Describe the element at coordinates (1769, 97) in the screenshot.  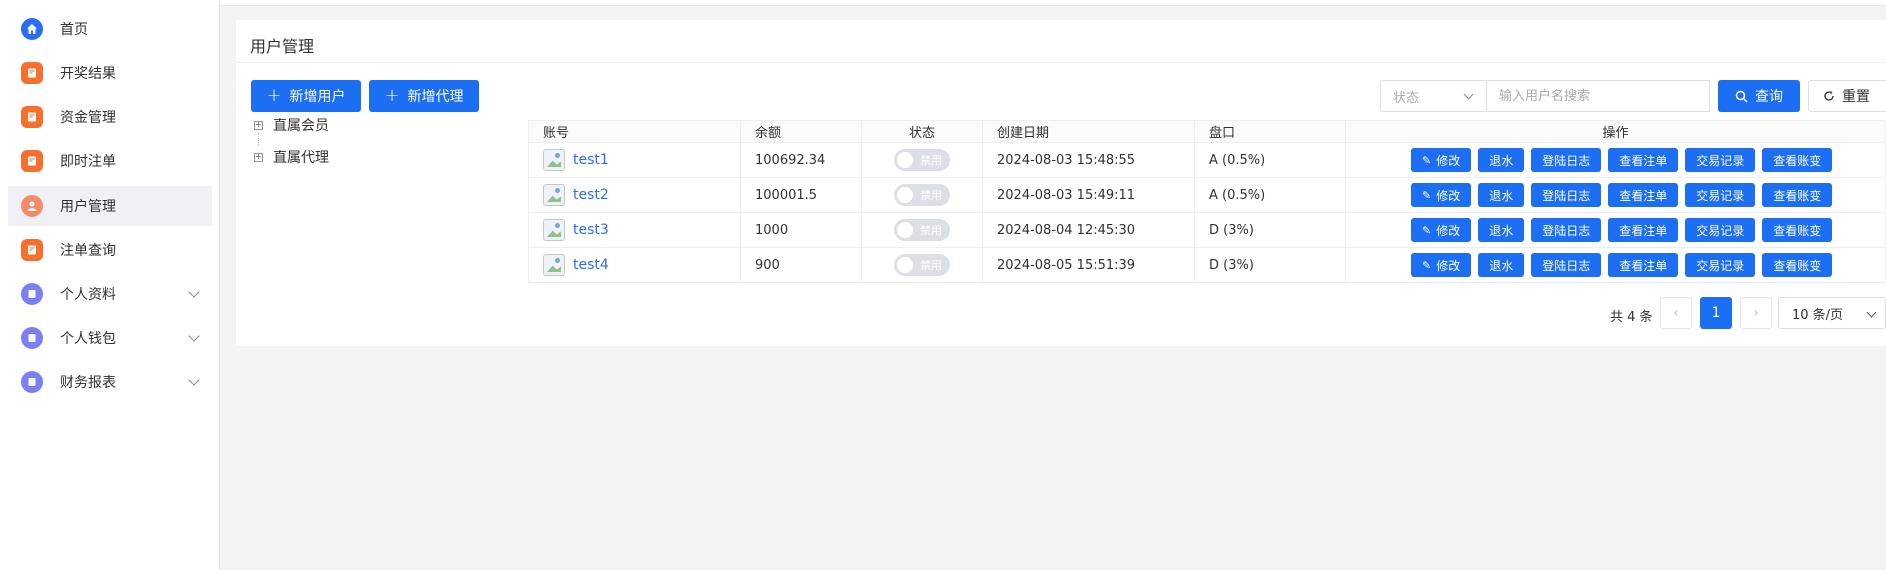
I see `search-button-label: 查询` at that location.